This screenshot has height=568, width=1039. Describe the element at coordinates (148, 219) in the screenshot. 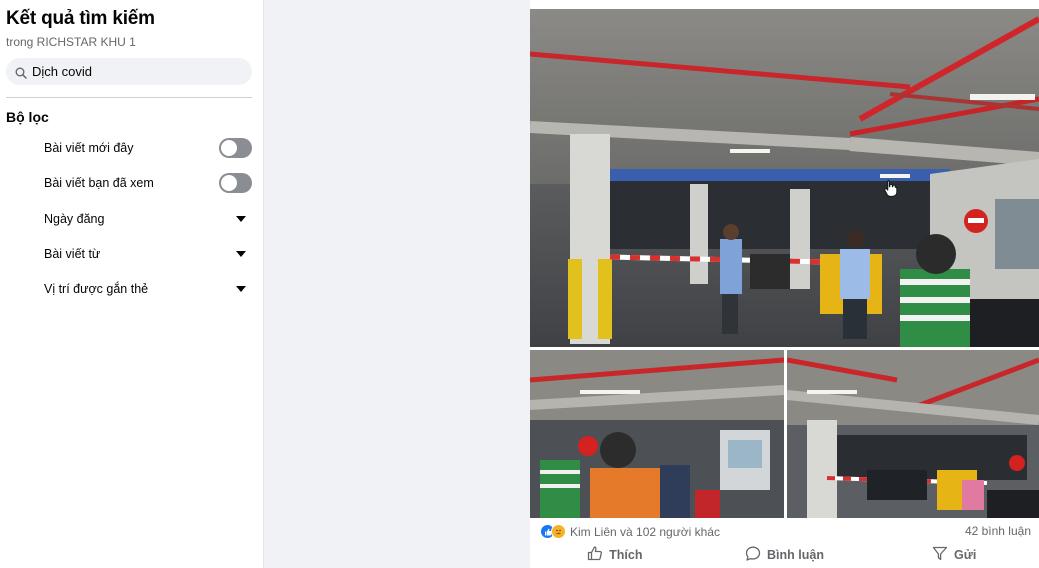

I see `filter-date-posted: Ngày đăng` at that location.